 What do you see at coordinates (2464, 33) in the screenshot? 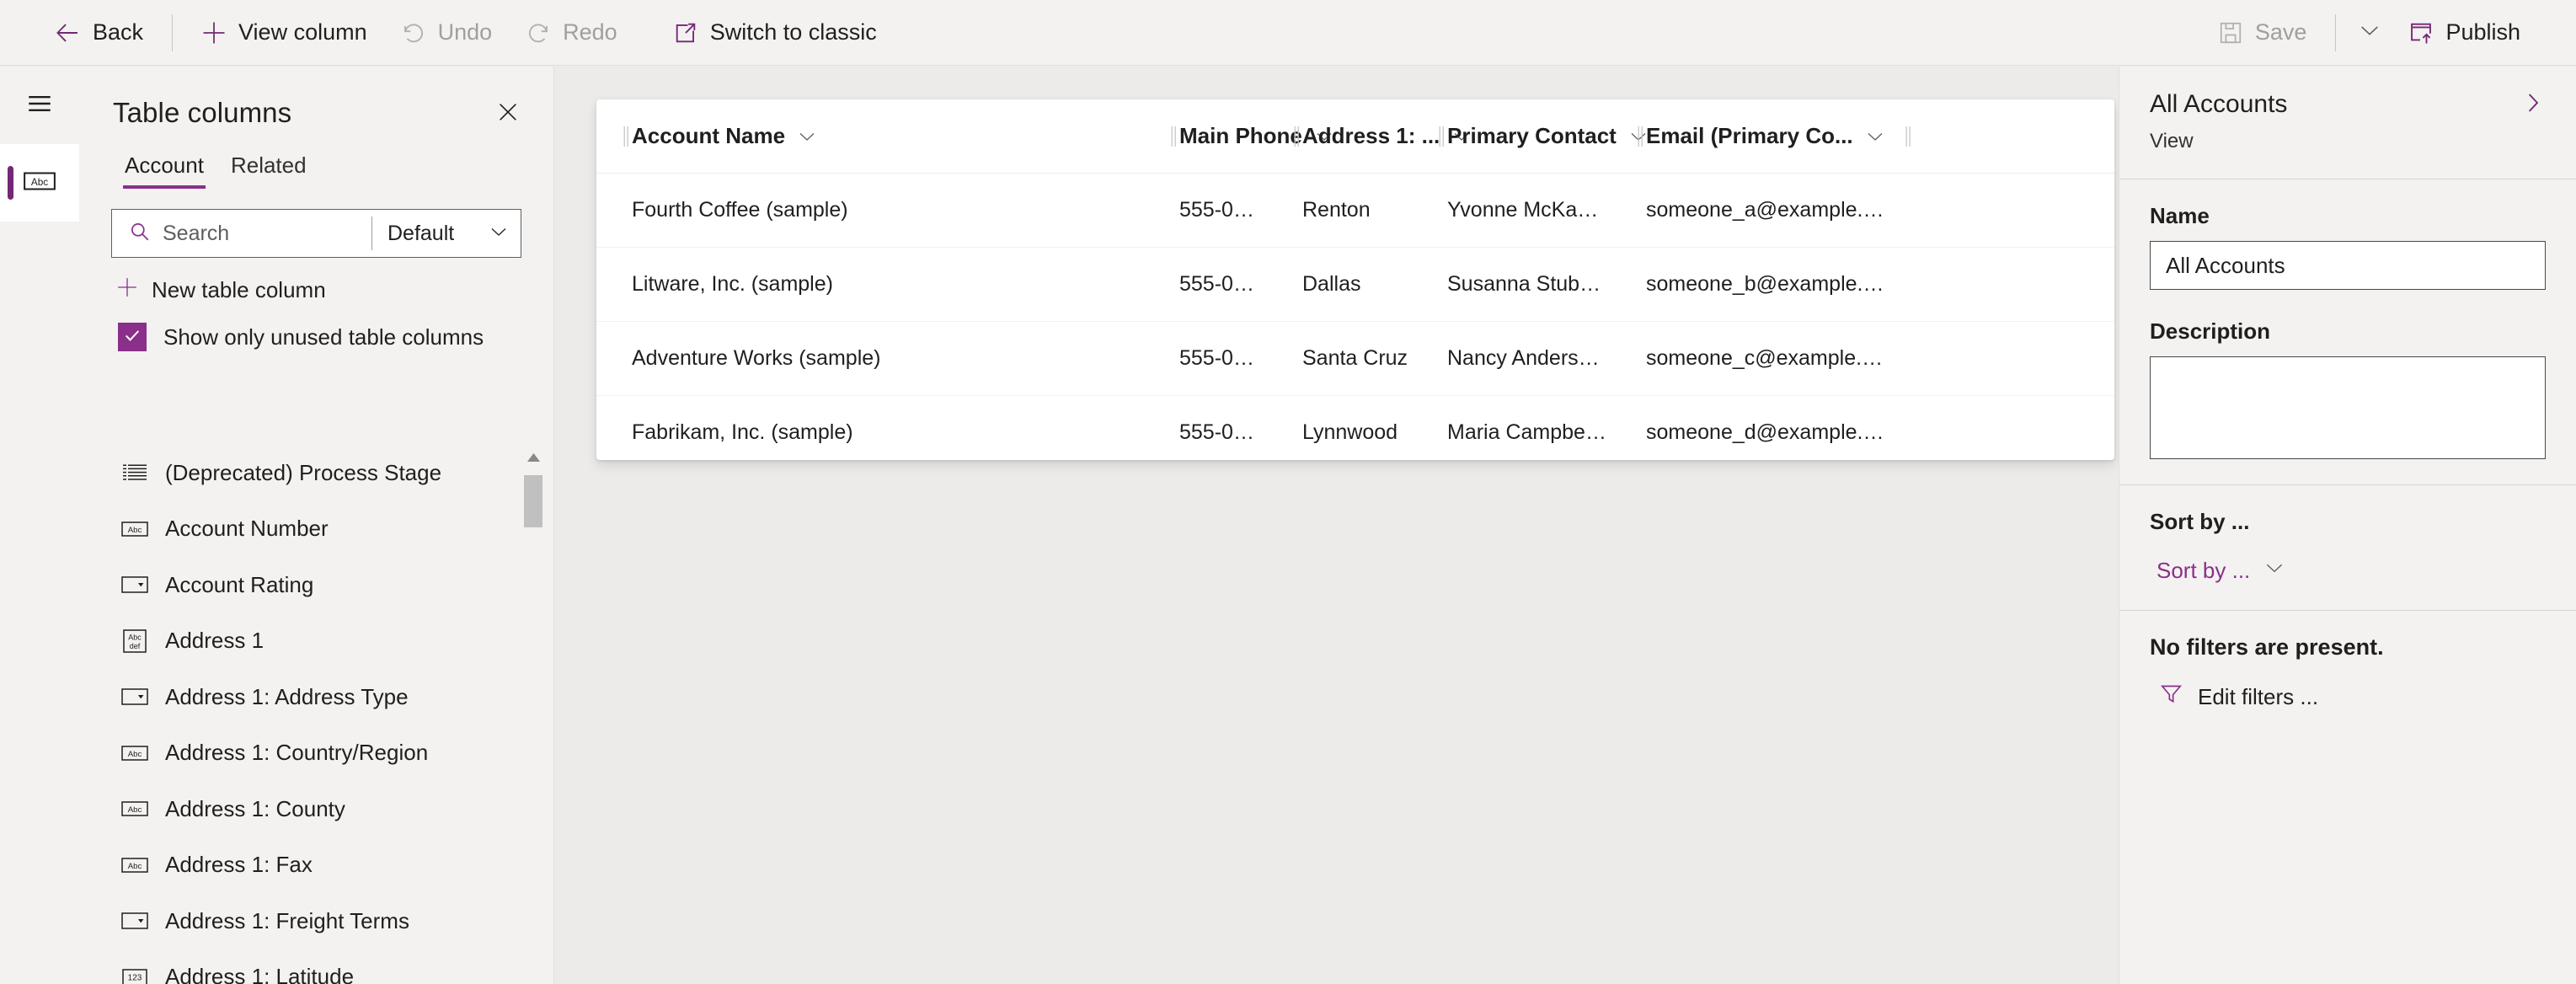
I see `publish-button: Publish` at bounding box center [2464, 33].